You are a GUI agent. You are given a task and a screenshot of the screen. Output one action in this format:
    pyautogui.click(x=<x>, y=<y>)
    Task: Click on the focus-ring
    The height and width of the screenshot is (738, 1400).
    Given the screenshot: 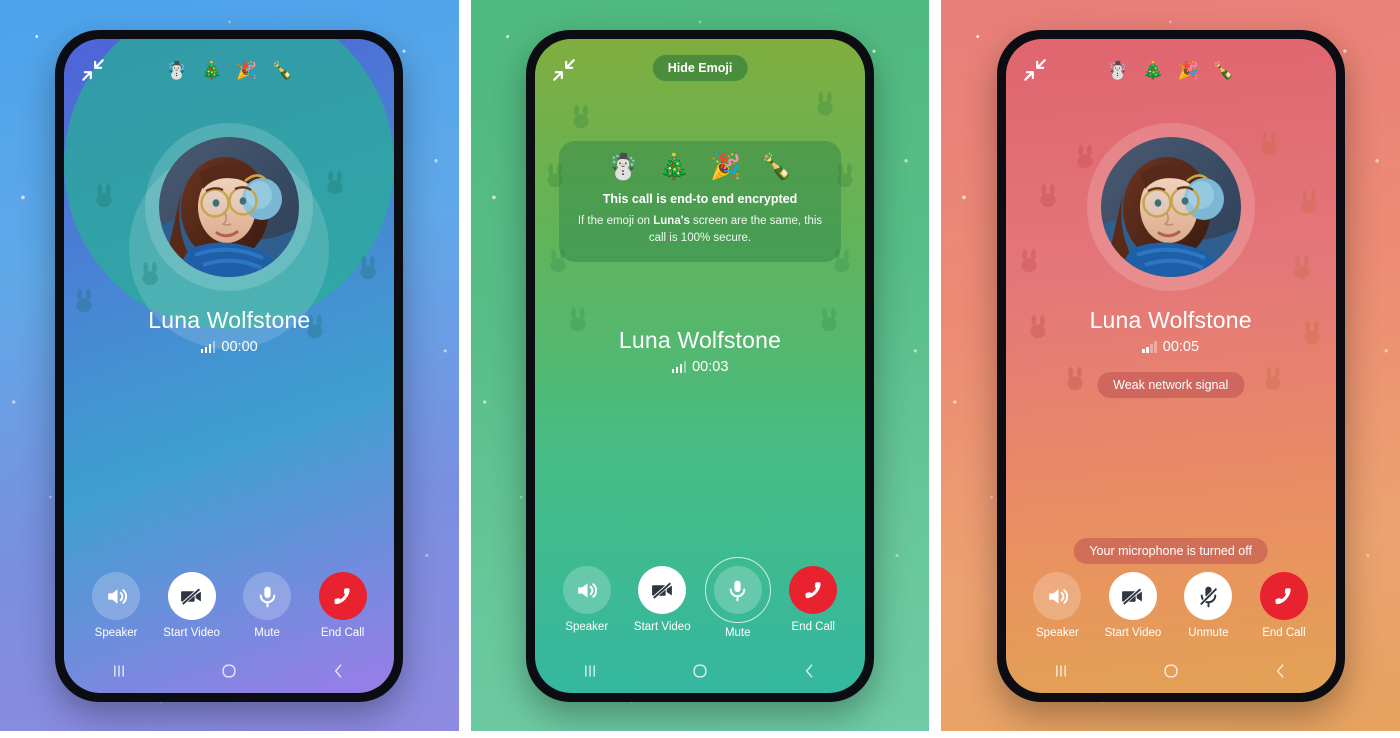 What is the action you would take?
    pyautogui.click(x=737, y=590)
    